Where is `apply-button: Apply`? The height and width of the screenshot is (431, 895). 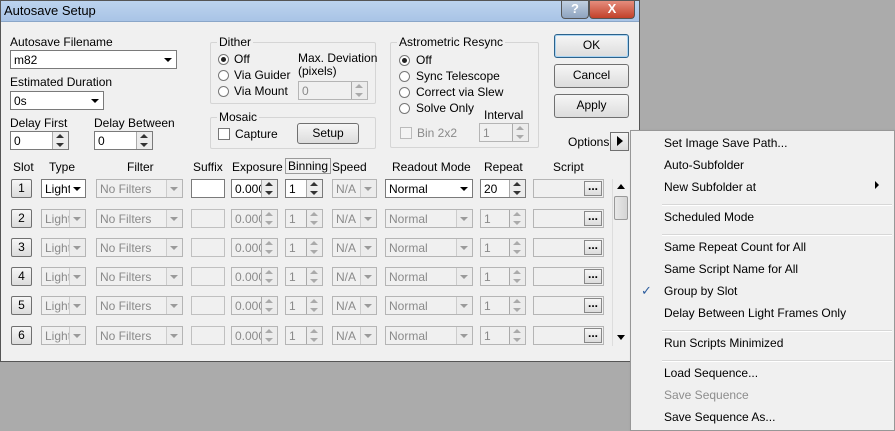
apply-button: Apply is located at coordinates (591, 106).